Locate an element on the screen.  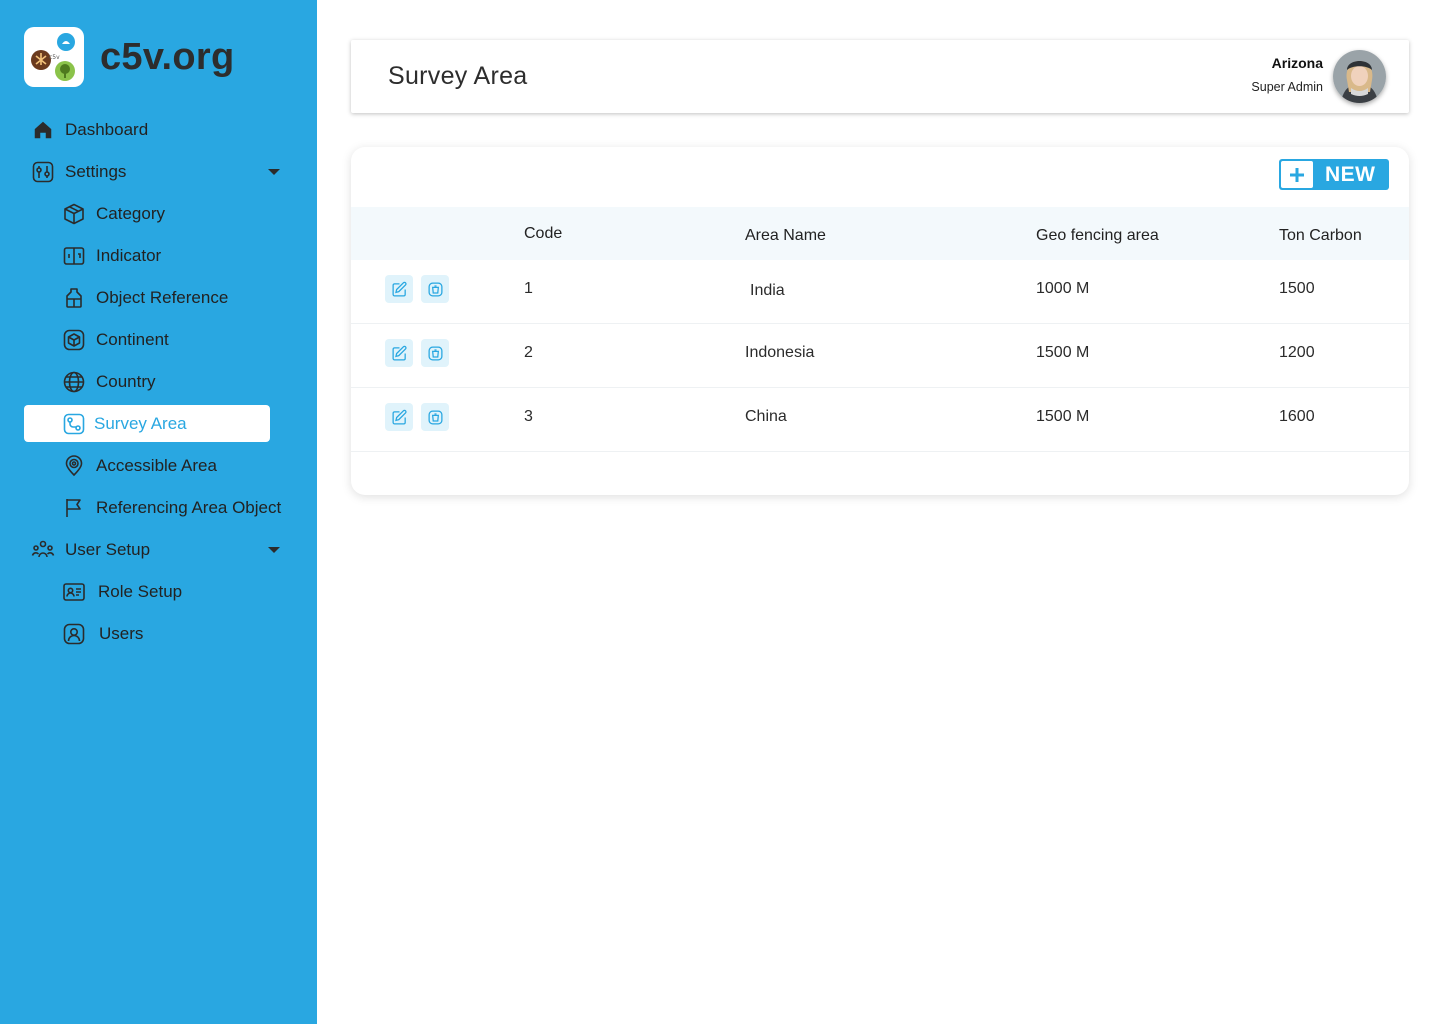
avatar is located at coordinates (1359, 76).